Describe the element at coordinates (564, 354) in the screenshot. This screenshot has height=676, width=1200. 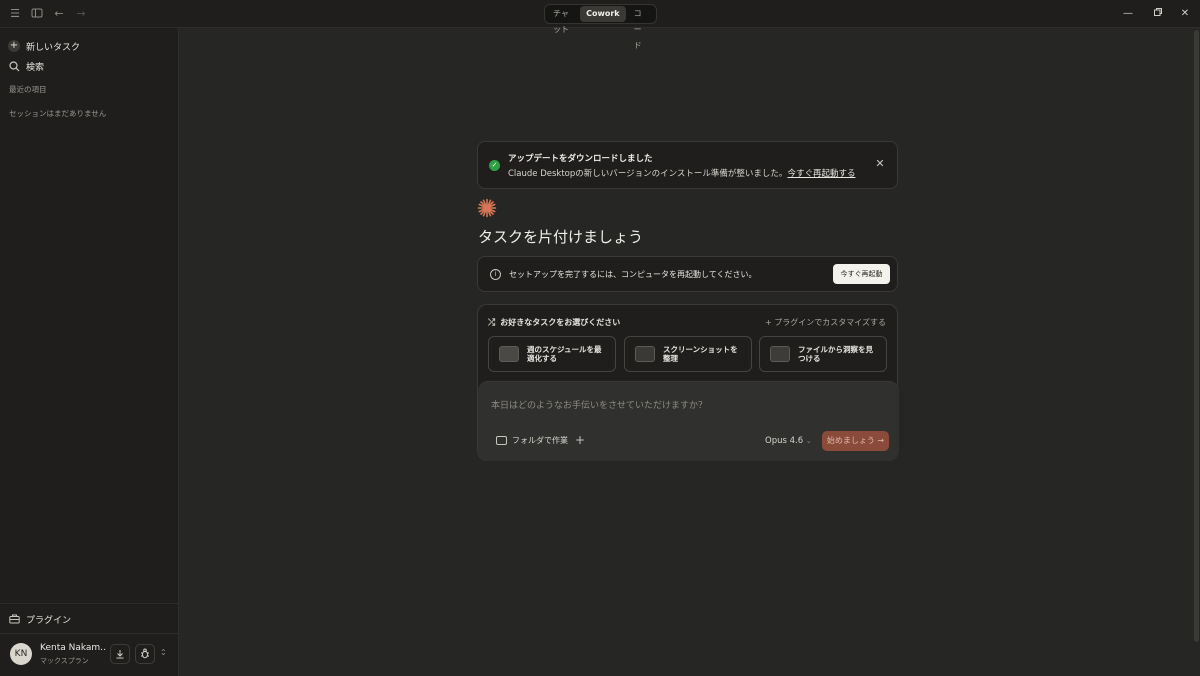
I see `task-option-label: 週のスケジュールを最適化する` at that location.